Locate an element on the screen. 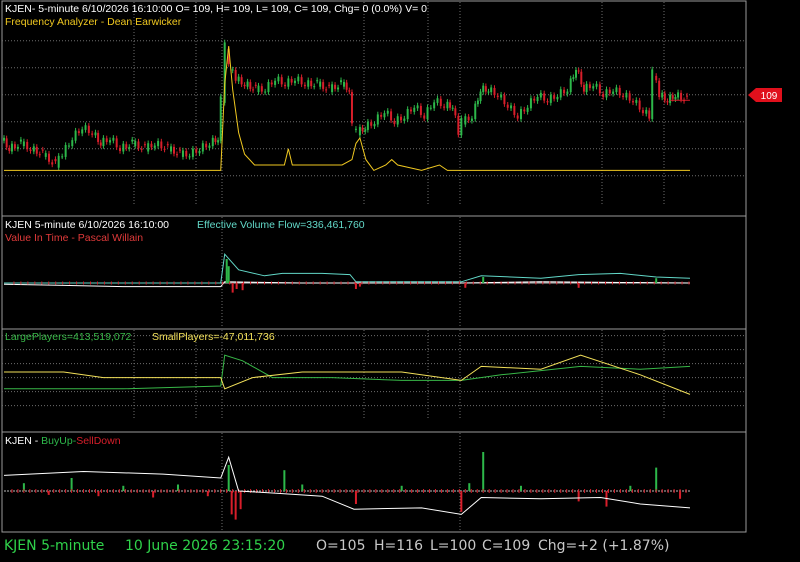 Image resolution: width=800 pixels, height=562 pixels. status-high: H=116 is located at coordinates (398, 546).